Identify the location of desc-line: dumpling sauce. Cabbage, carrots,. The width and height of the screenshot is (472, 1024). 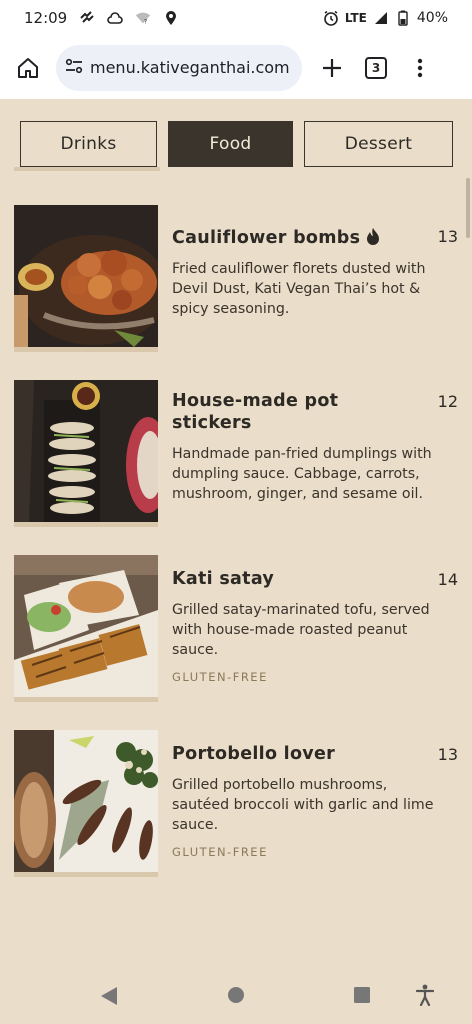
(296, 474).